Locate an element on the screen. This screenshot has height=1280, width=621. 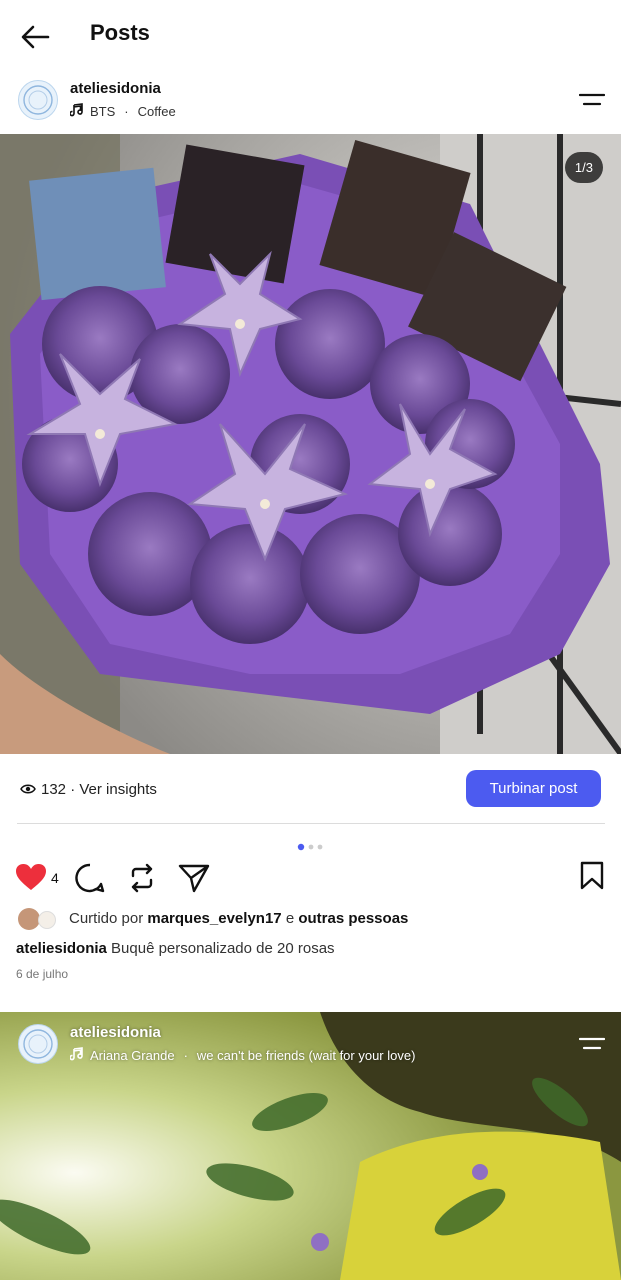
divider is located at coordinates (311, 823).